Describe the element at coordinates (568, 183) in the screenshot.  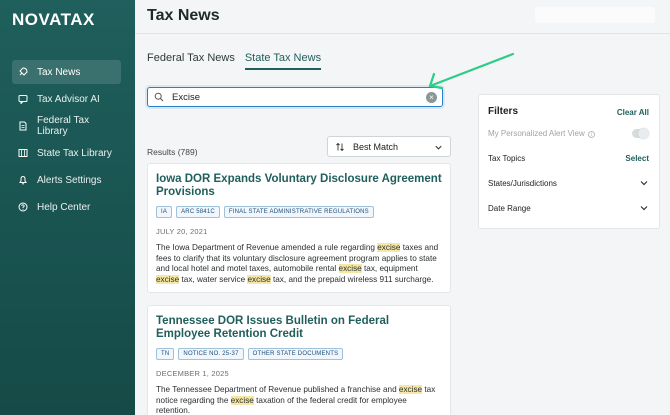
I see `states-filter-row: States/Jurisdictions` at that location.